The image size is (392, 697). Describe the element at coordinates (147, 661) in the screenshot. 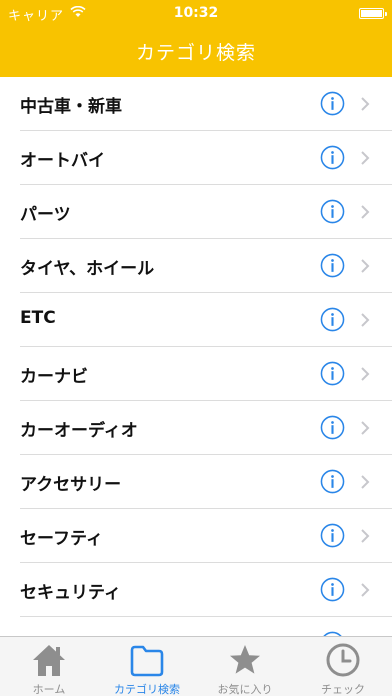

I see `folder-icon` at that location.